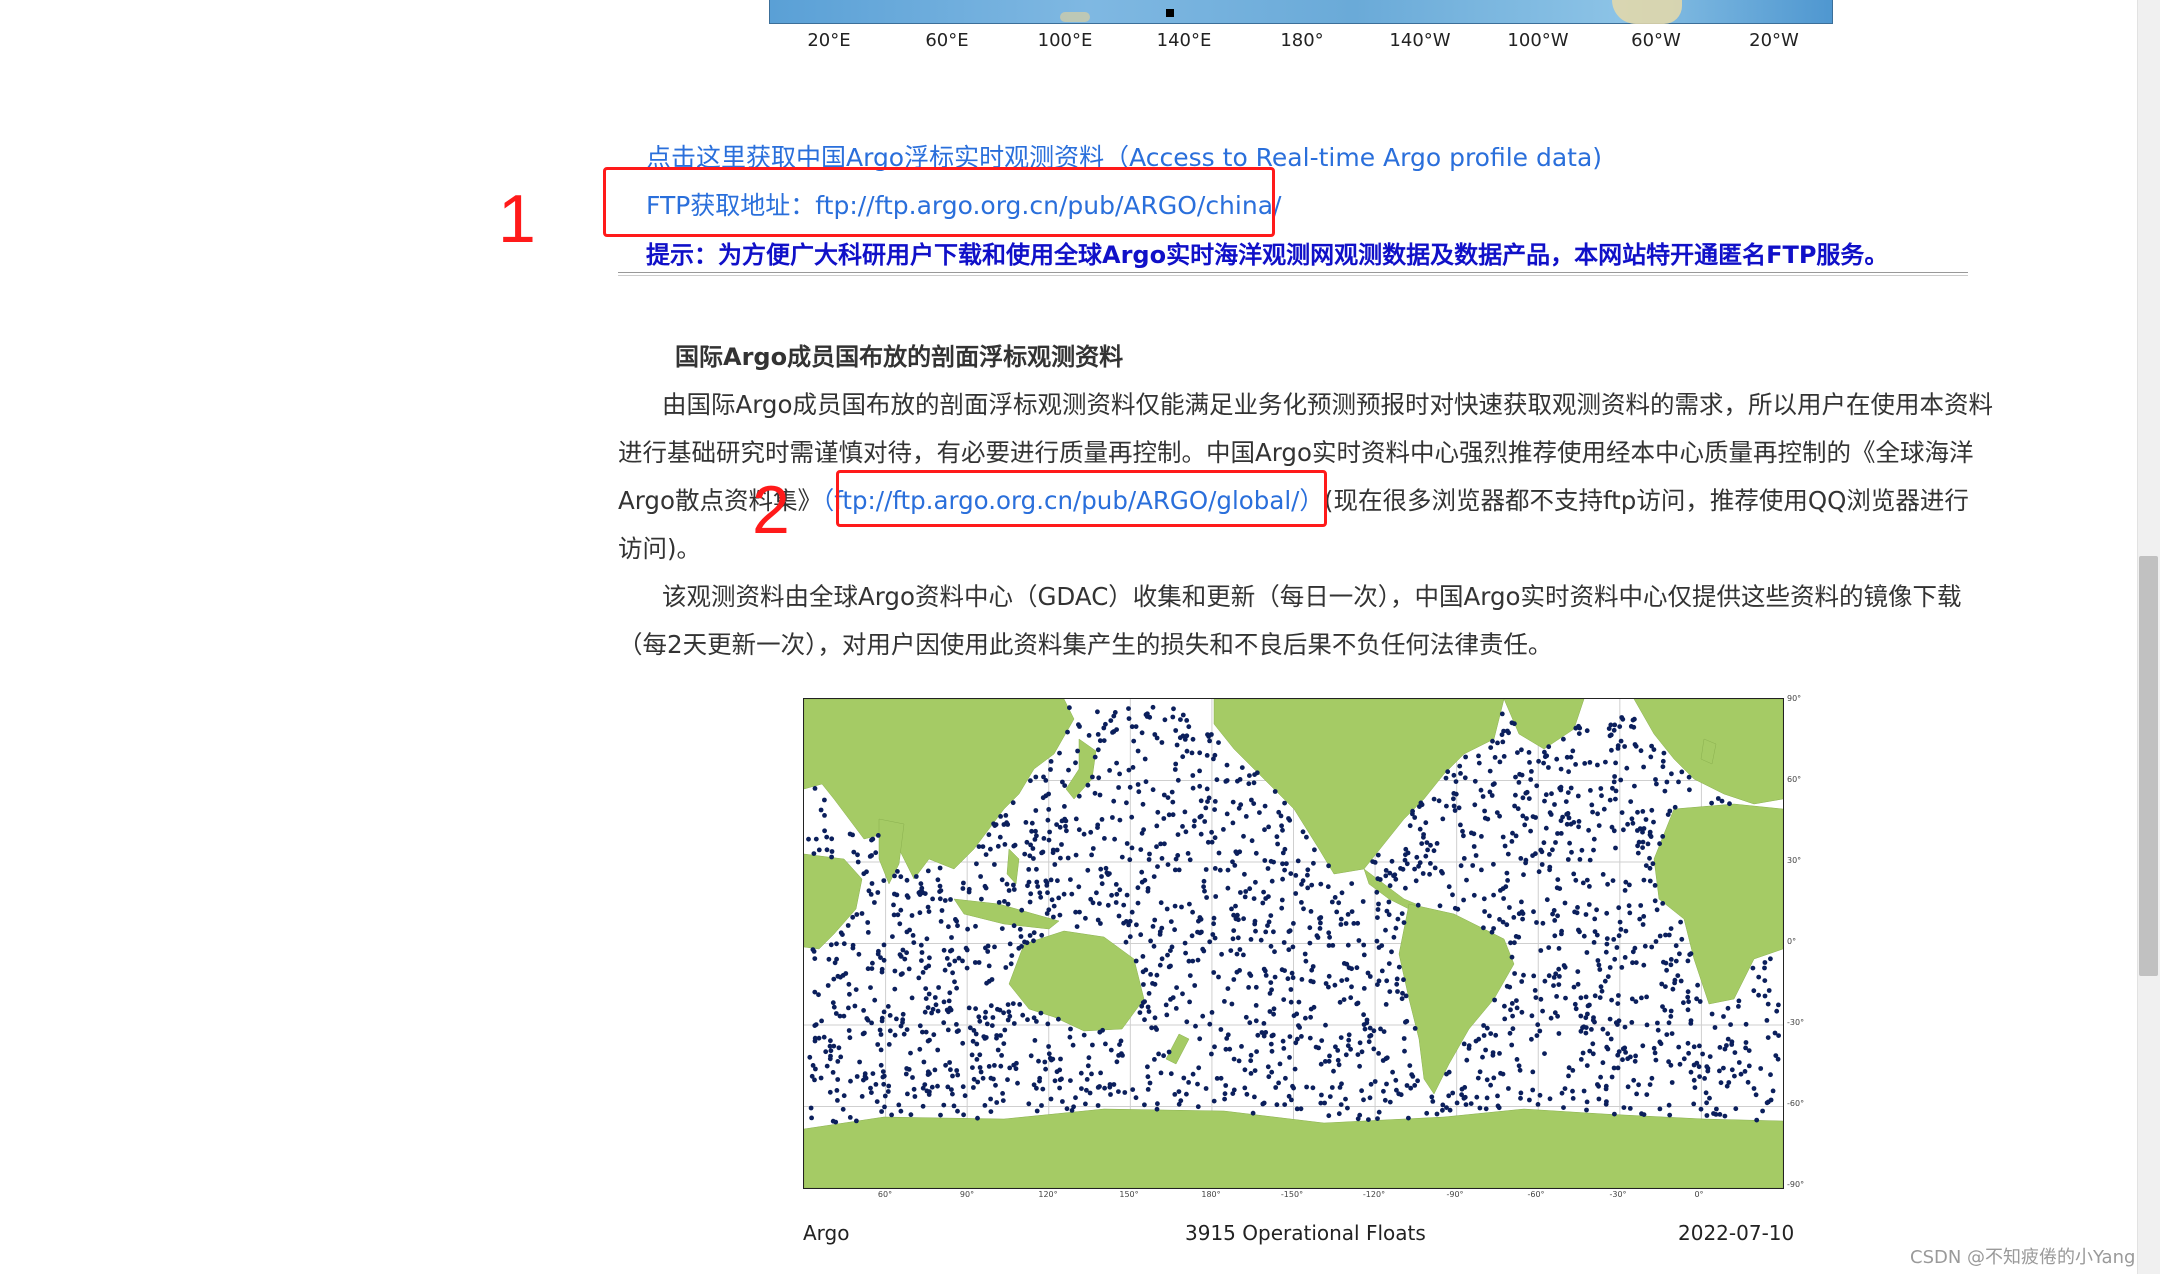  I want to click on top-map-tick: 140°E, so click(1184, 40).